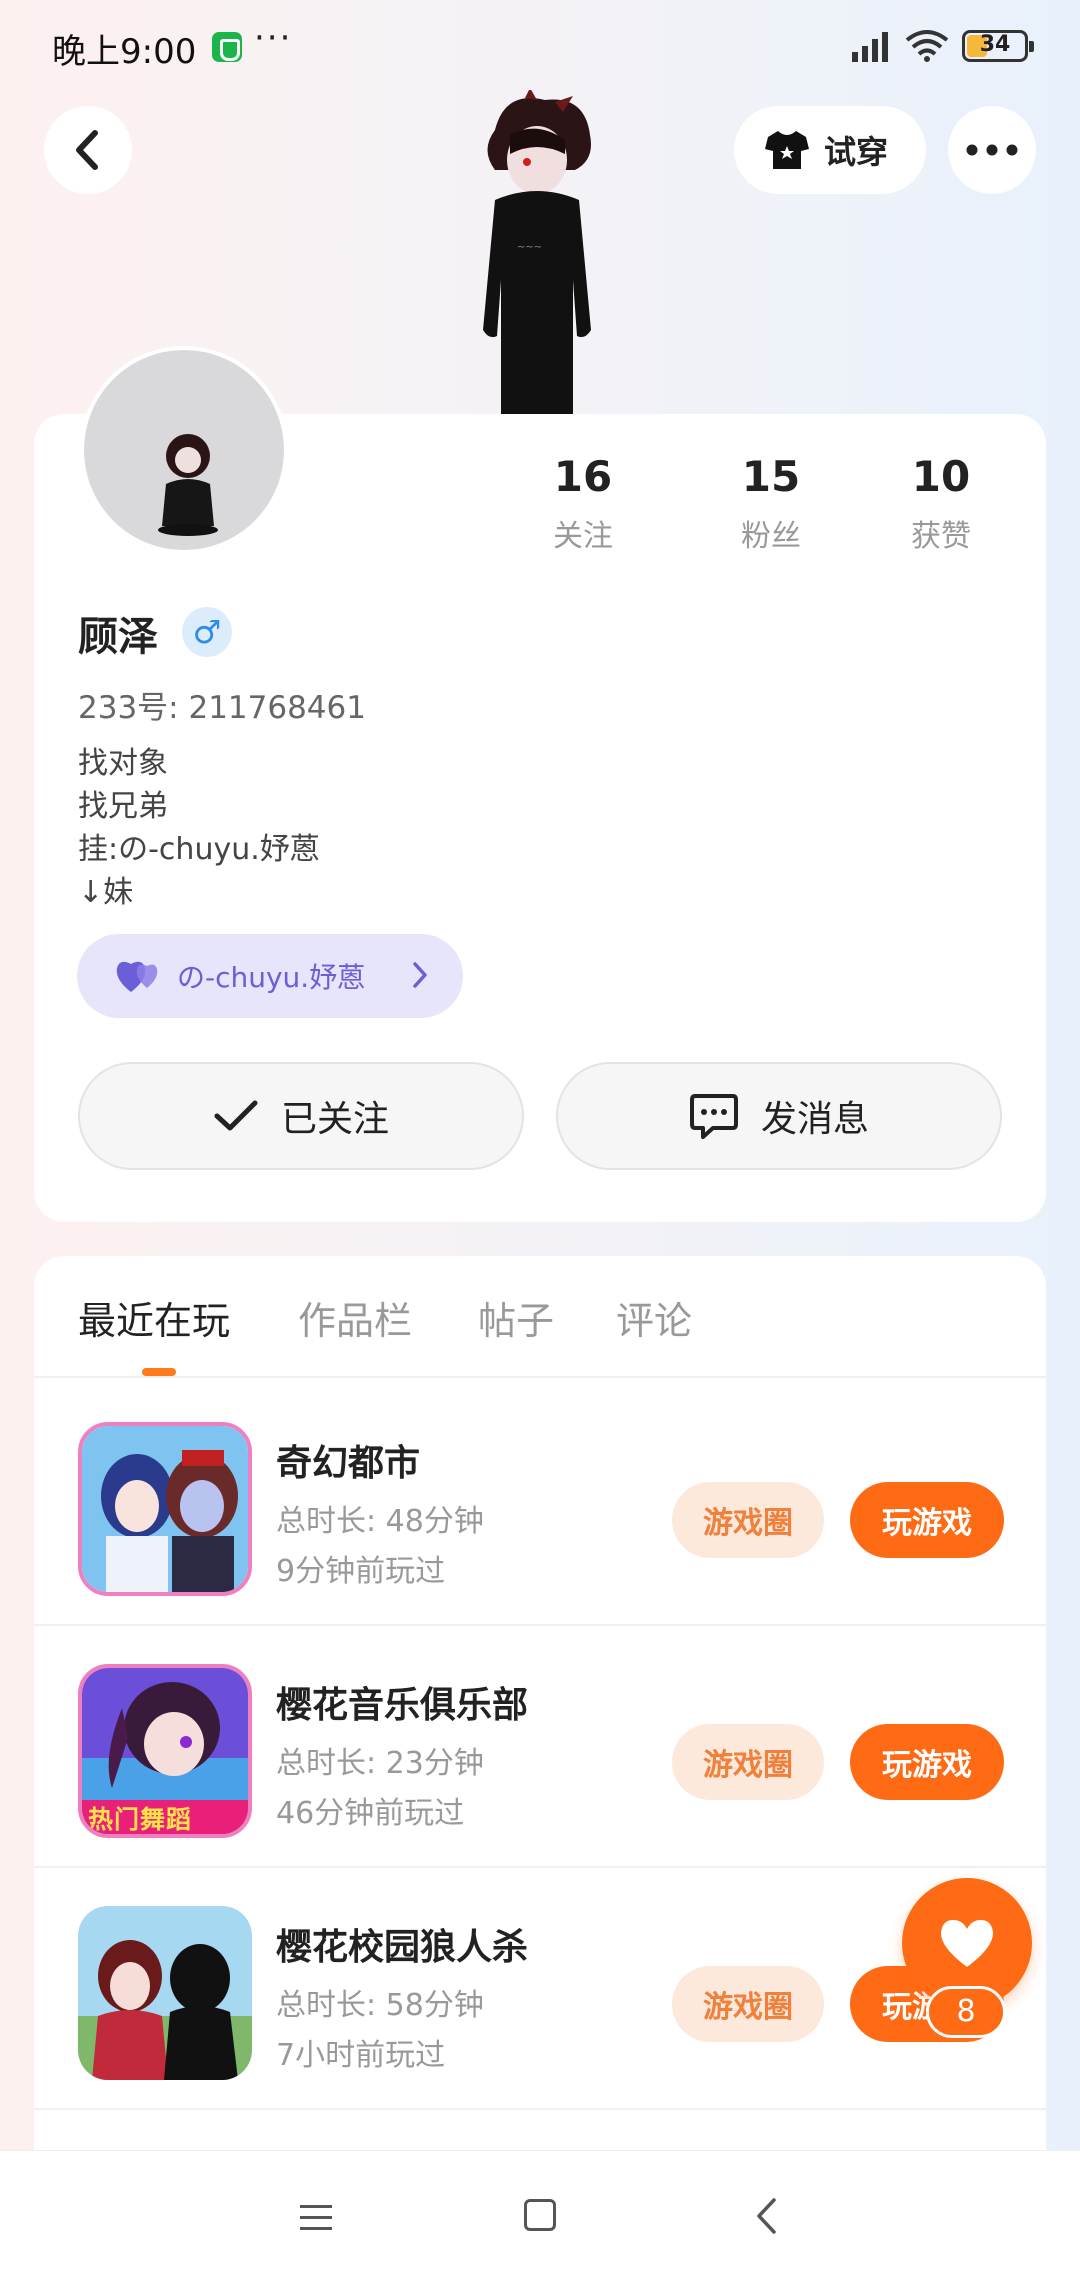 The height and width of the screenshot is (2280, 1080). I want to click on home-square-icon, so click(540, 2215).